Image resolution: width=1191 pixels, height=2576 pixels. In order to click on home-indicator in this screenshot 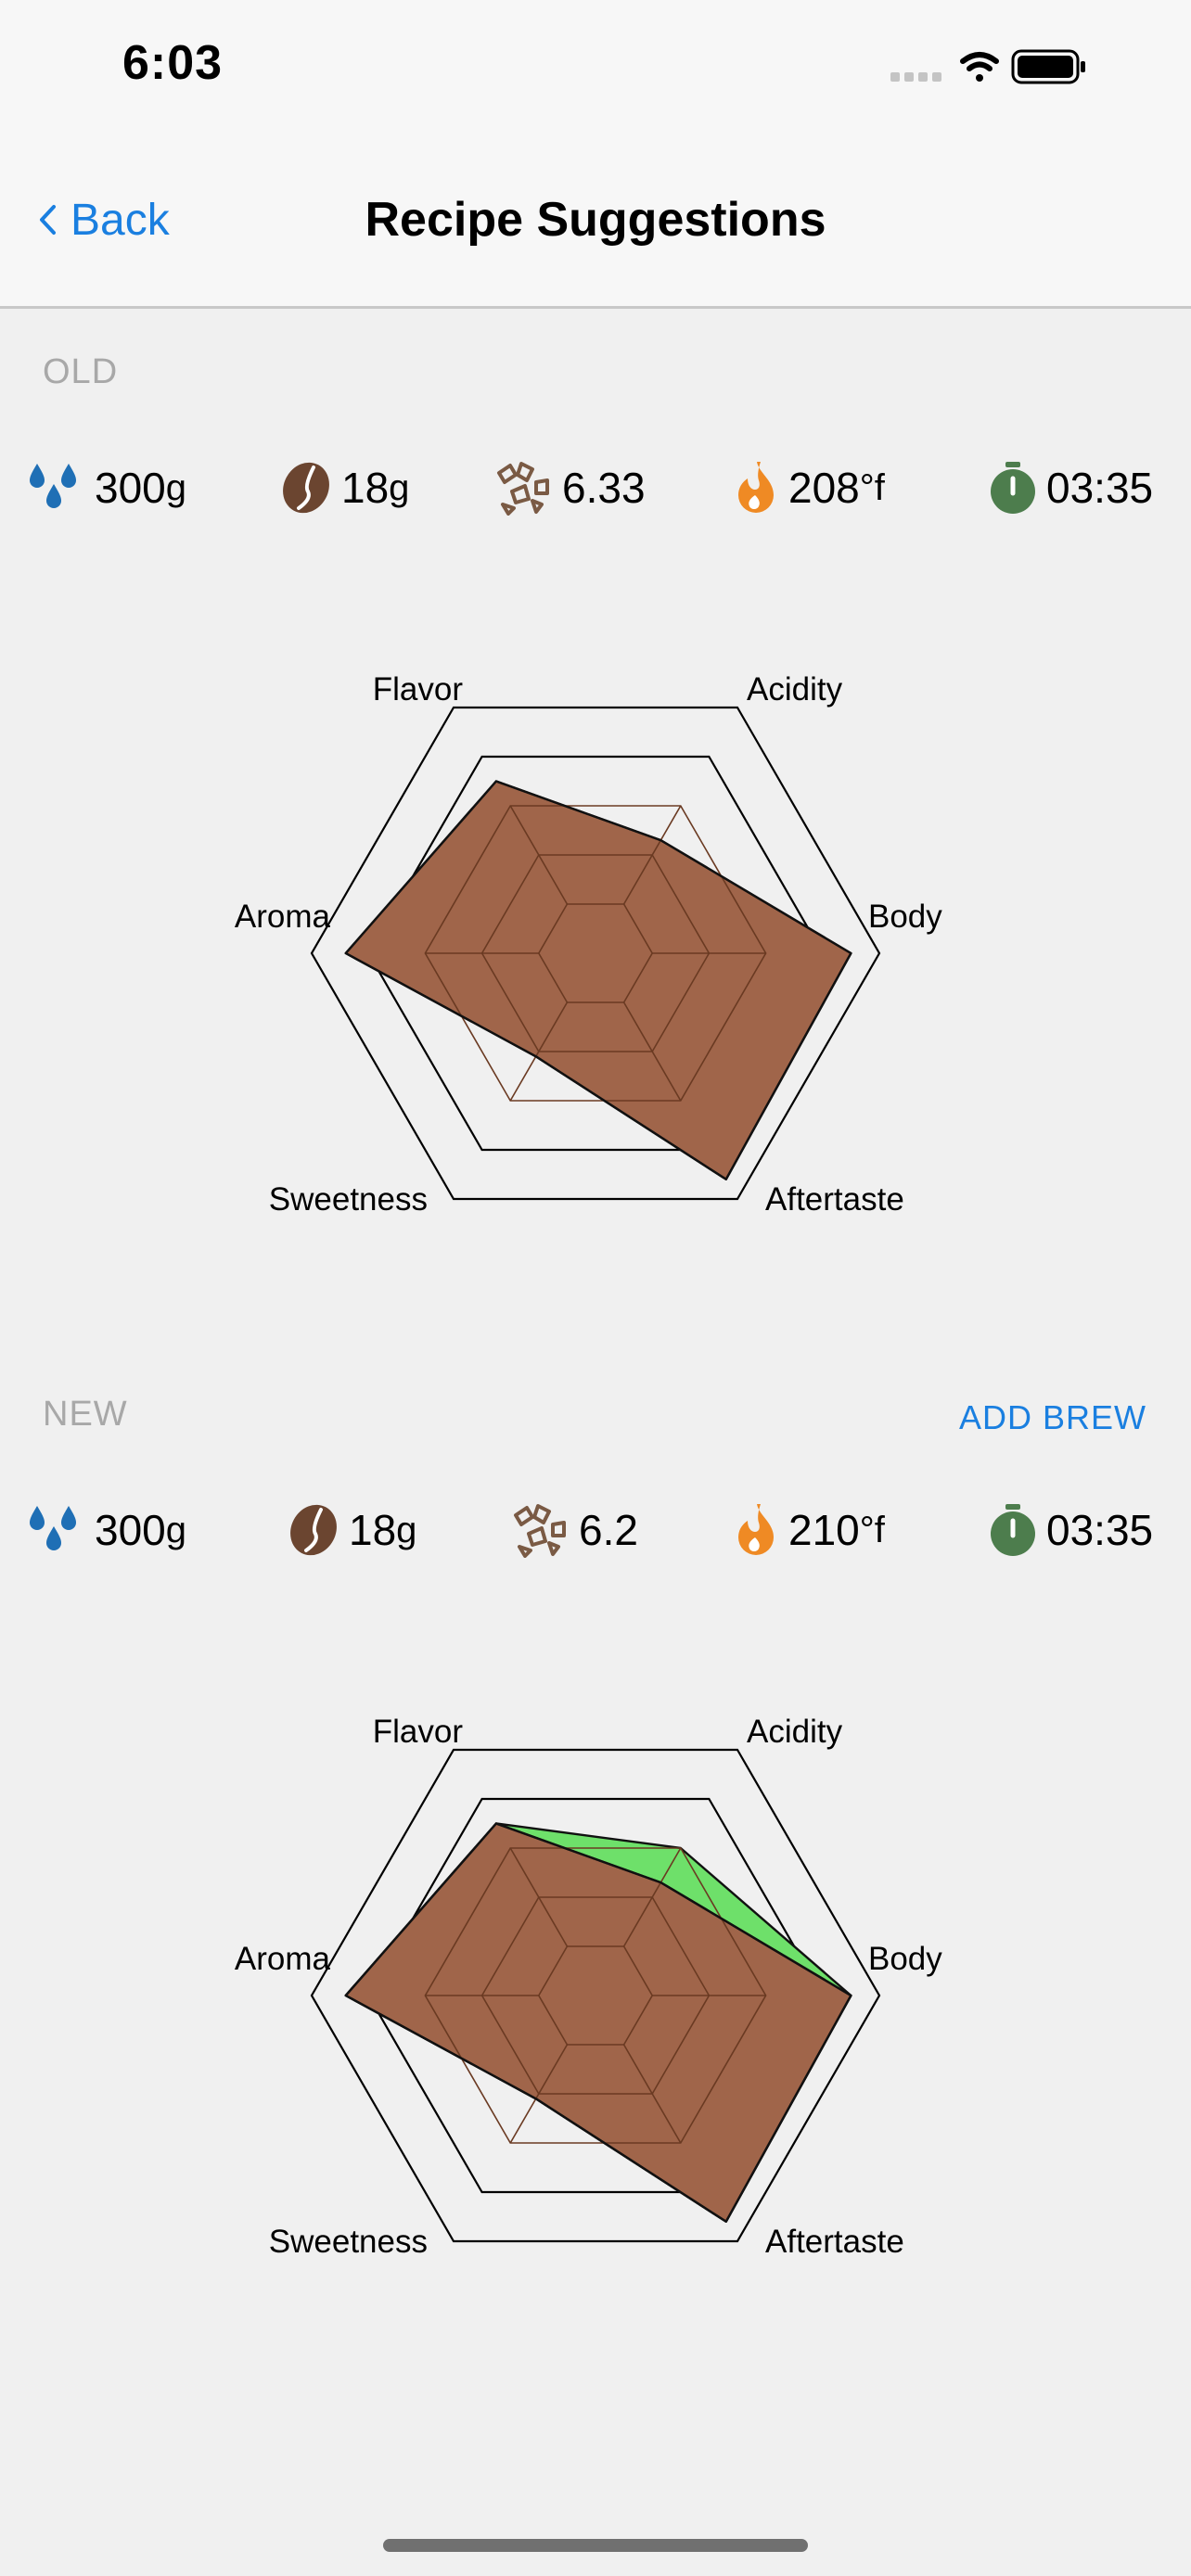, I will do `click(595, 2545)`.